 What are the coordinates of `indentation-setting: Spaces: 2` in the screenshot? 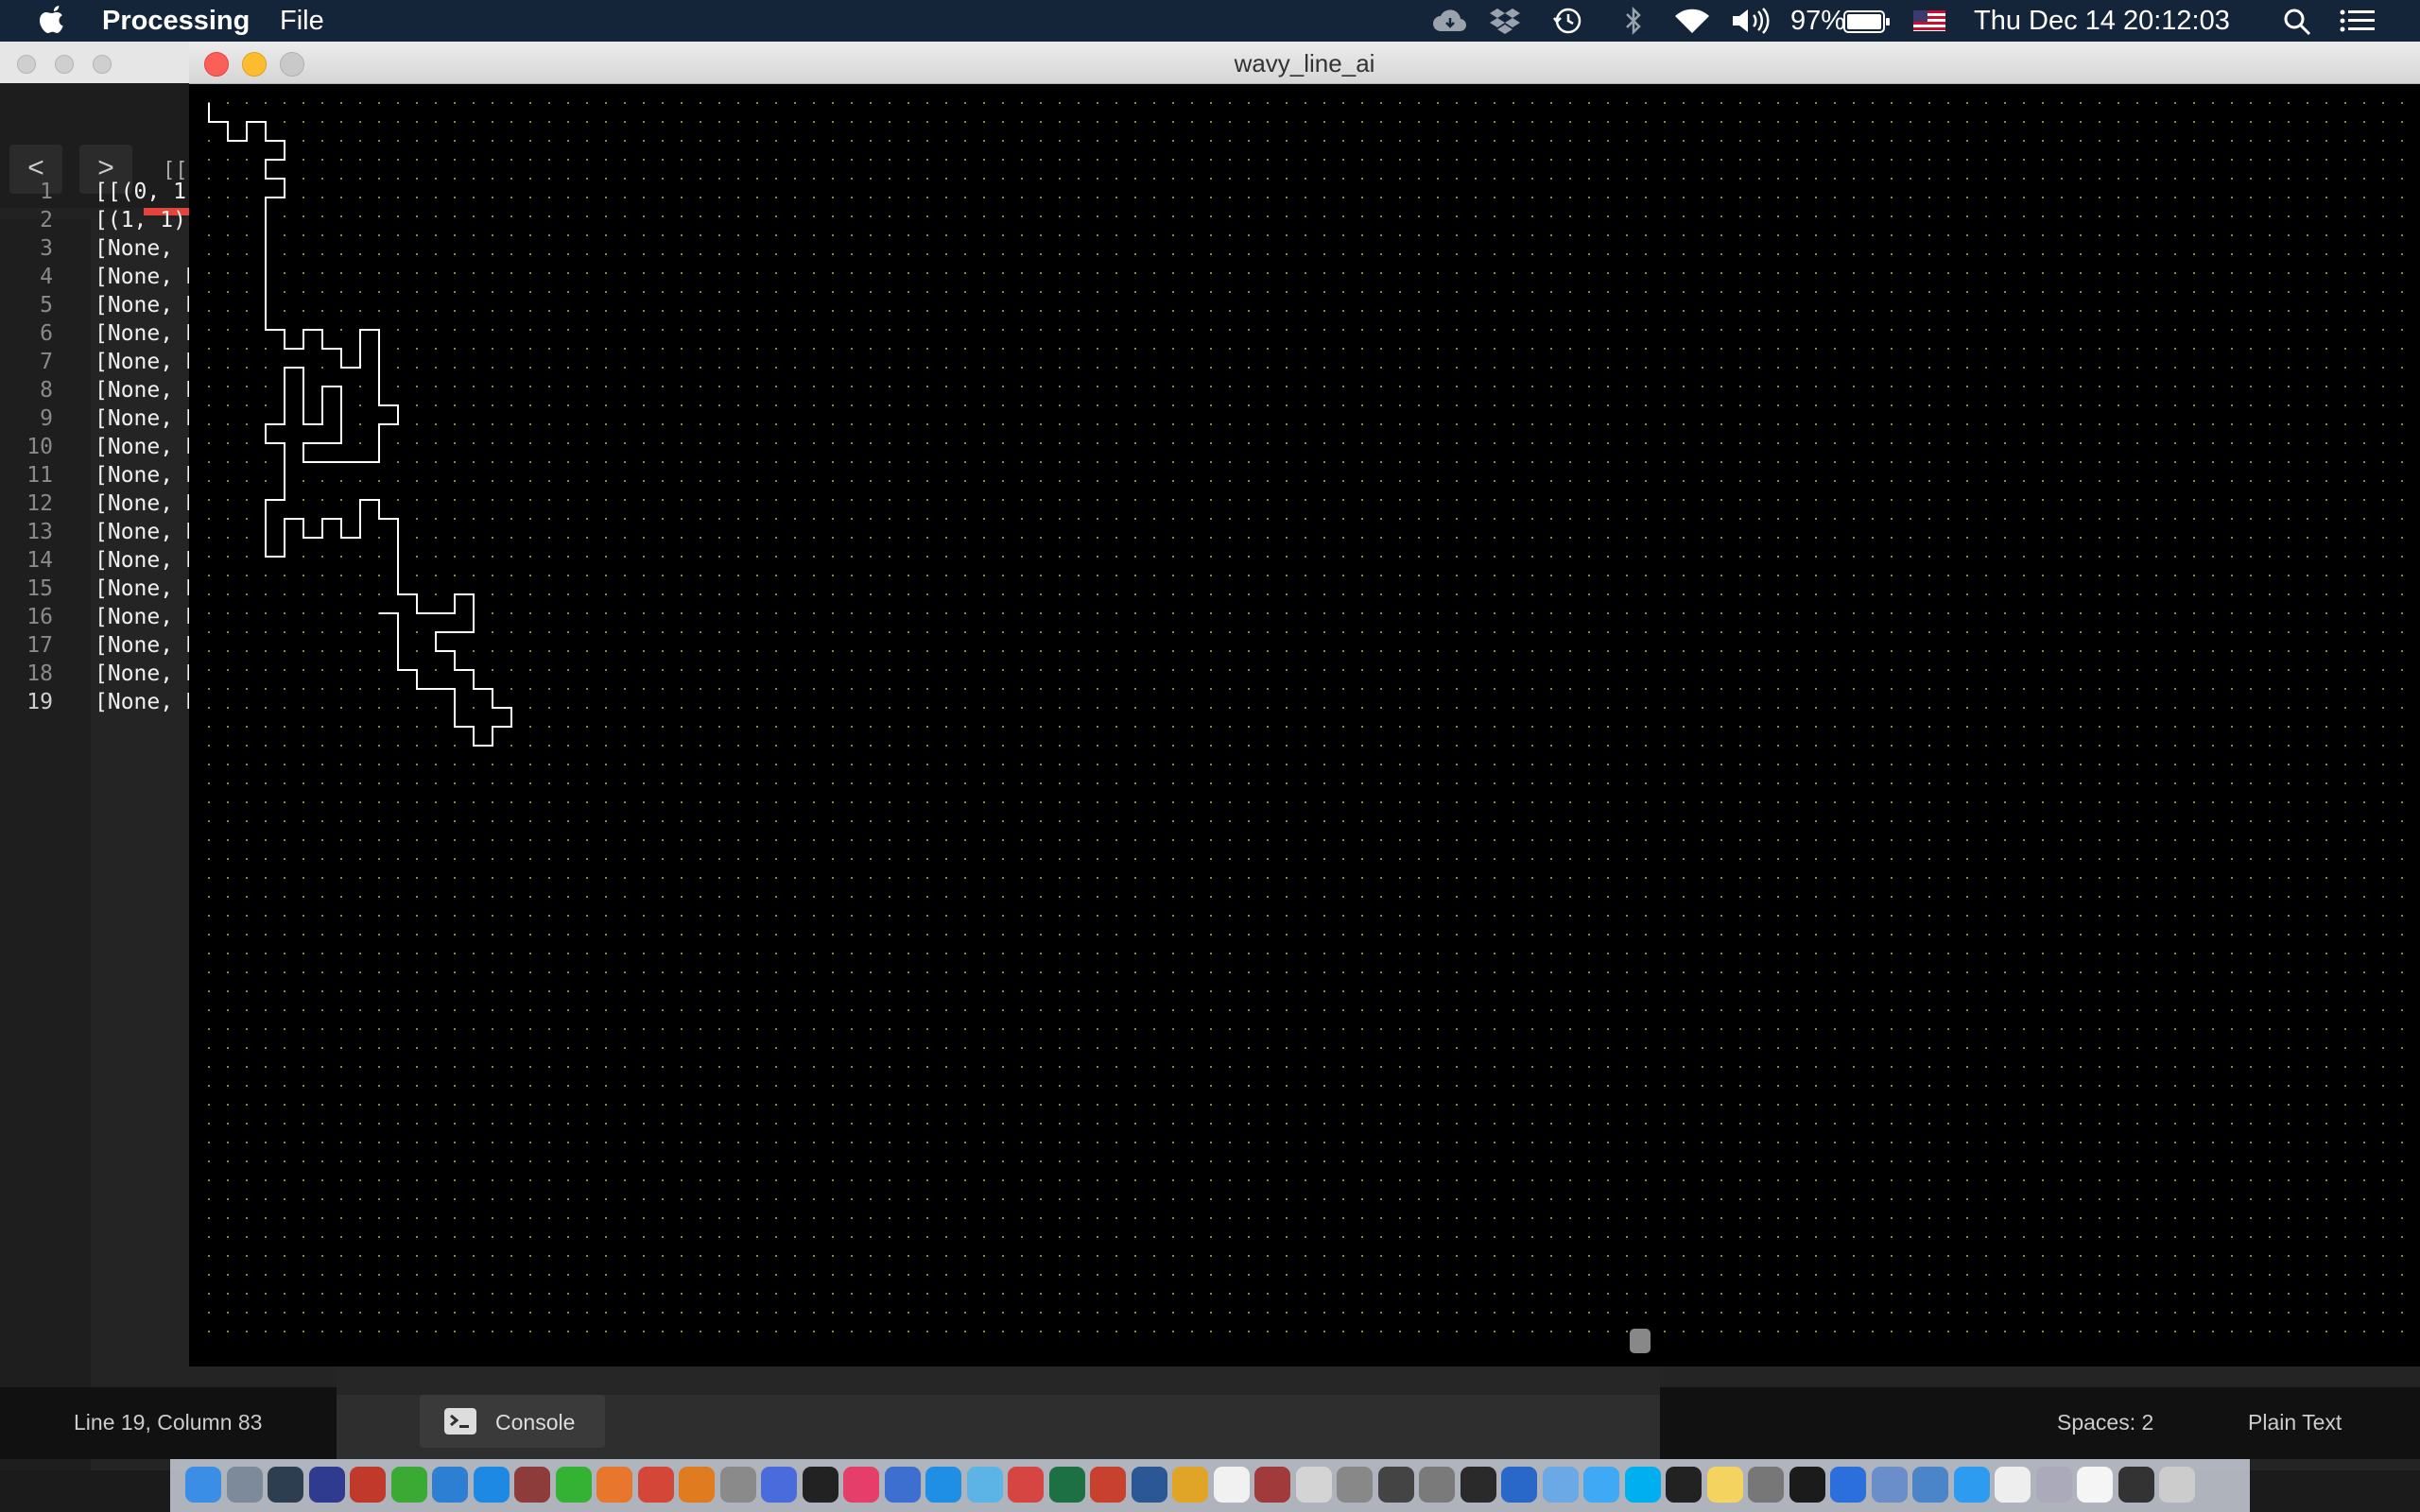 It's located at (2105, 1422).